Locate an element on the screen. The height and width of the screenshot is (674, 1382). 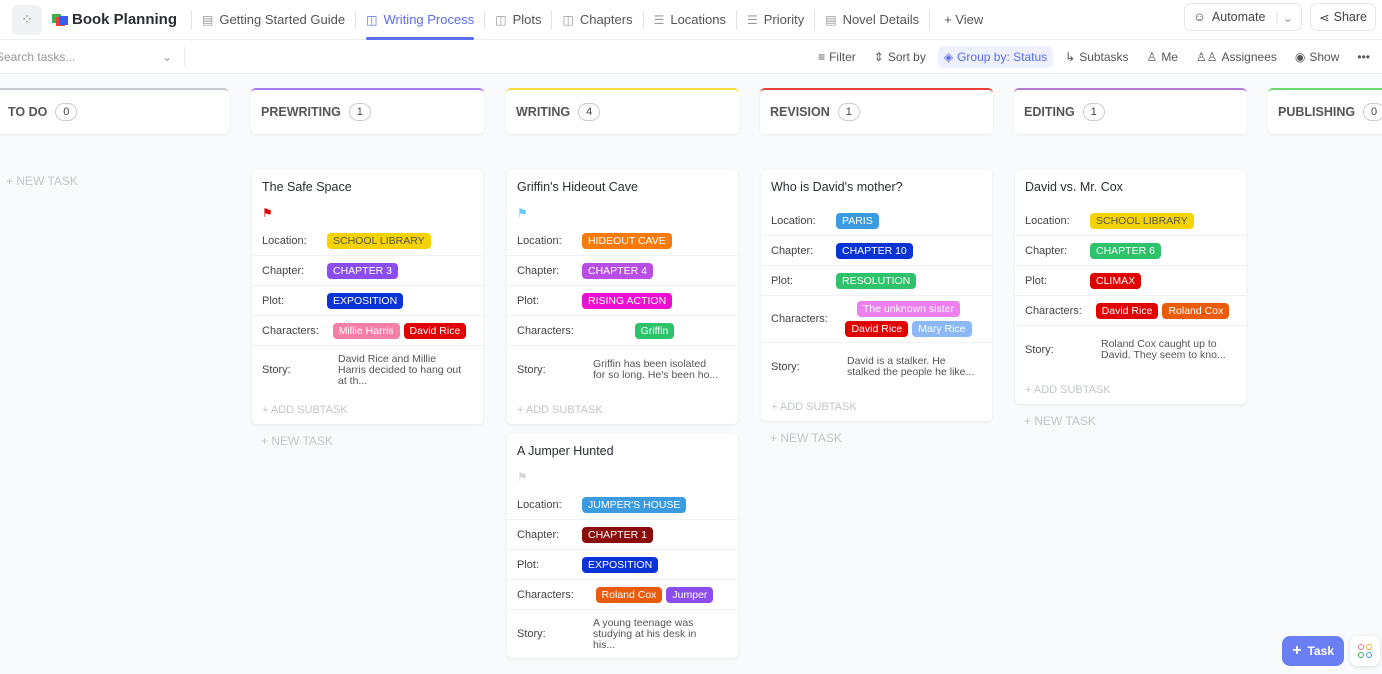
apps-icon is located at coordinates (1365, 651).